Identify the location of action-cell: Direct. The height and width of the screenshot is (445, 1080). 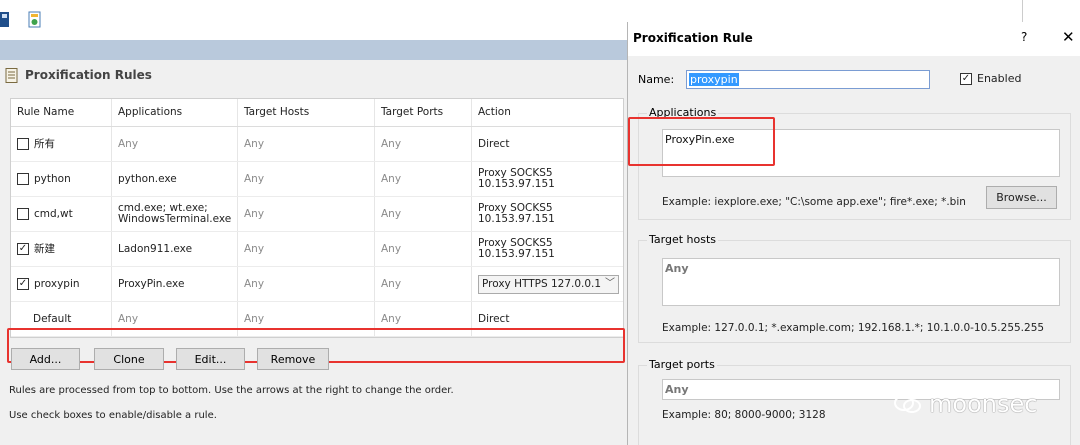
(547, 144).